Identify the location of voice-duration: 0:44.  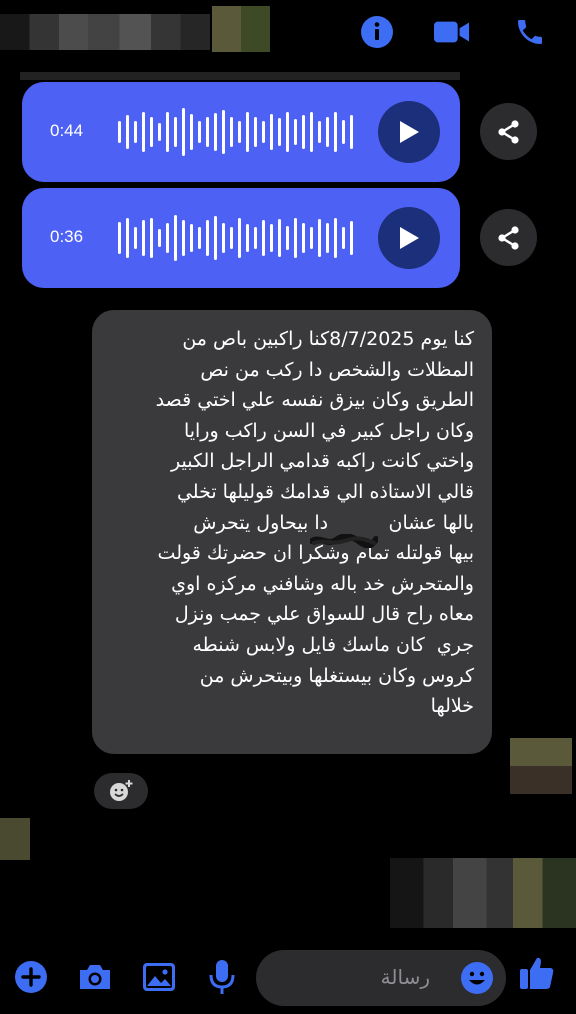
(67, 130).